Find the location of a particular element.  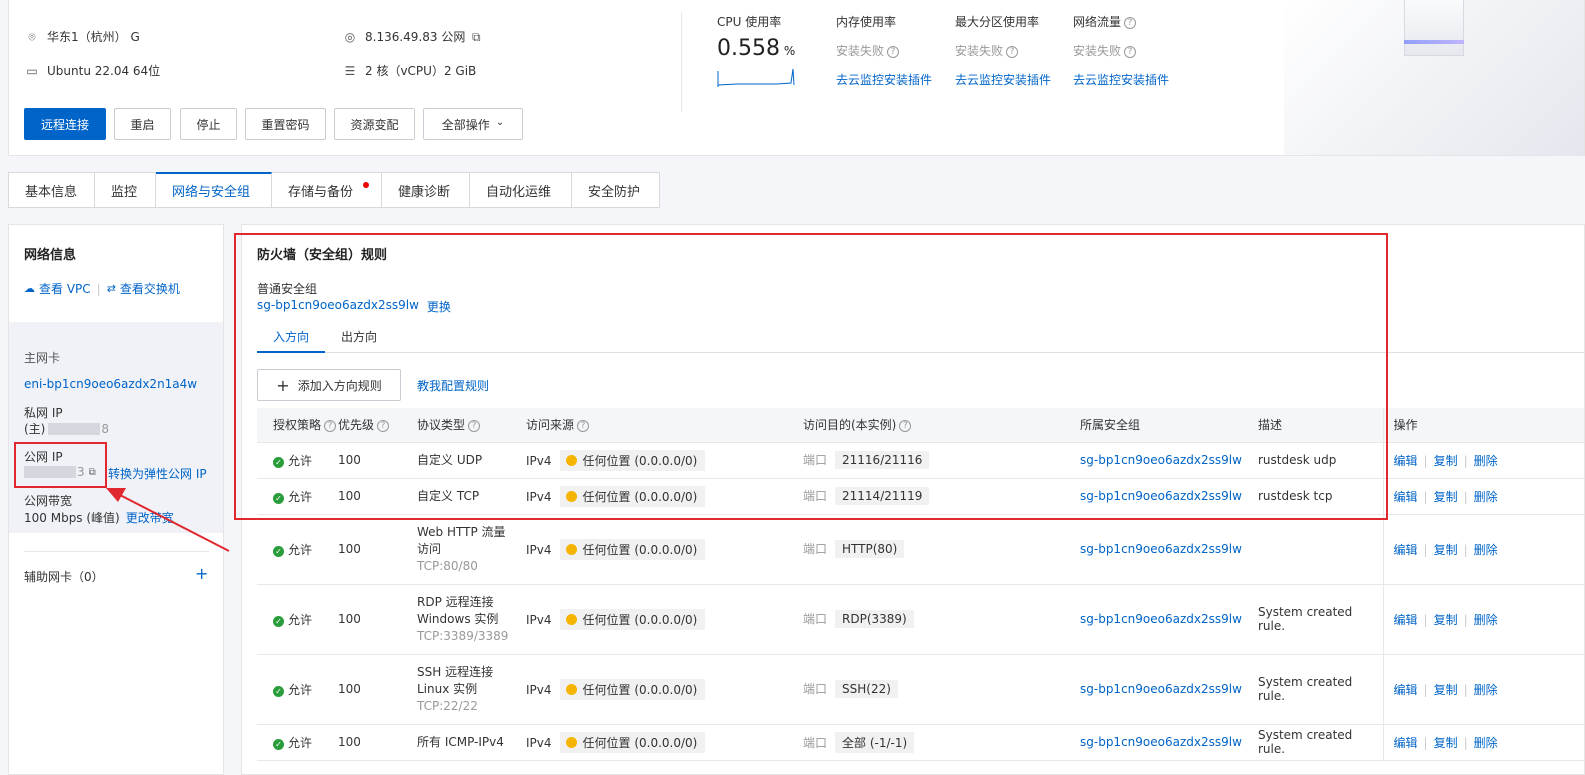

add-inbound-rule-label: 添加入方向规则 is located at coordinates (339, 385).